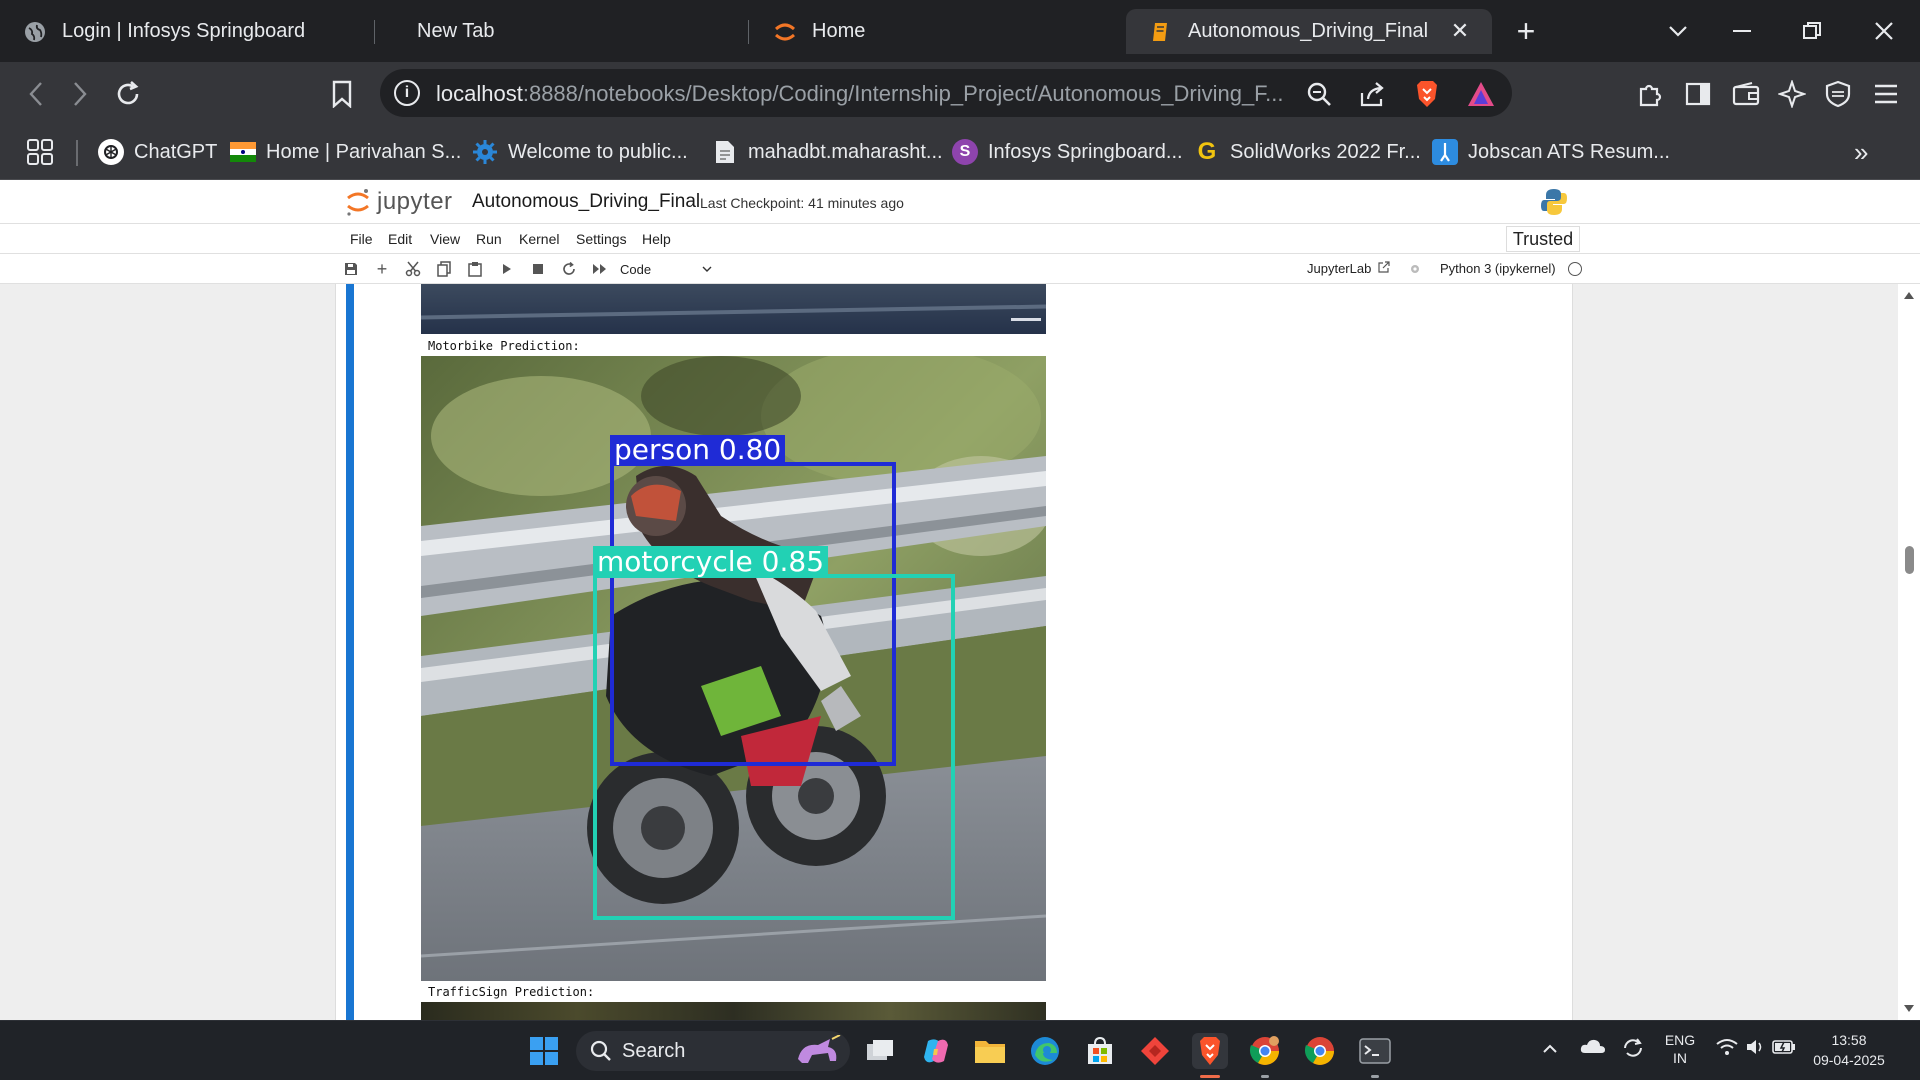 The width and height of the screenshot is (1920, 1080). What do you see at coordinates (111, 152) in the screenshot?
I see `chatgpt-icon` at bounding box center [111, 152].